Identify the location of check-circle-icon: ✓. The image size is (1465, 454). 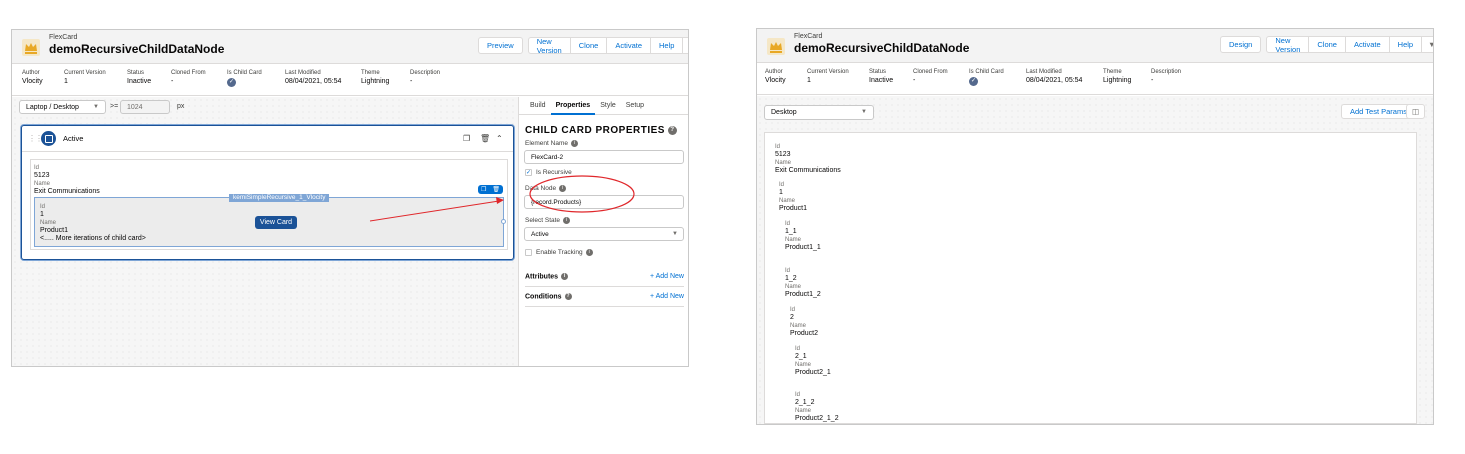
(973, 81).